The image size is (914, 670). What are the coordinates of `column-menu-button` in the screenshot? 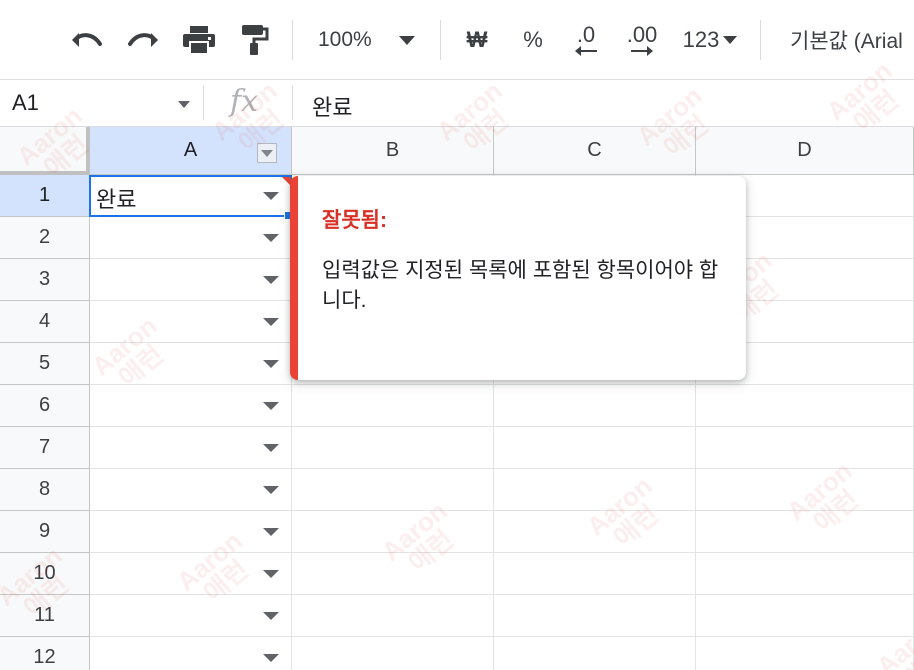 It's located at (267, 153).